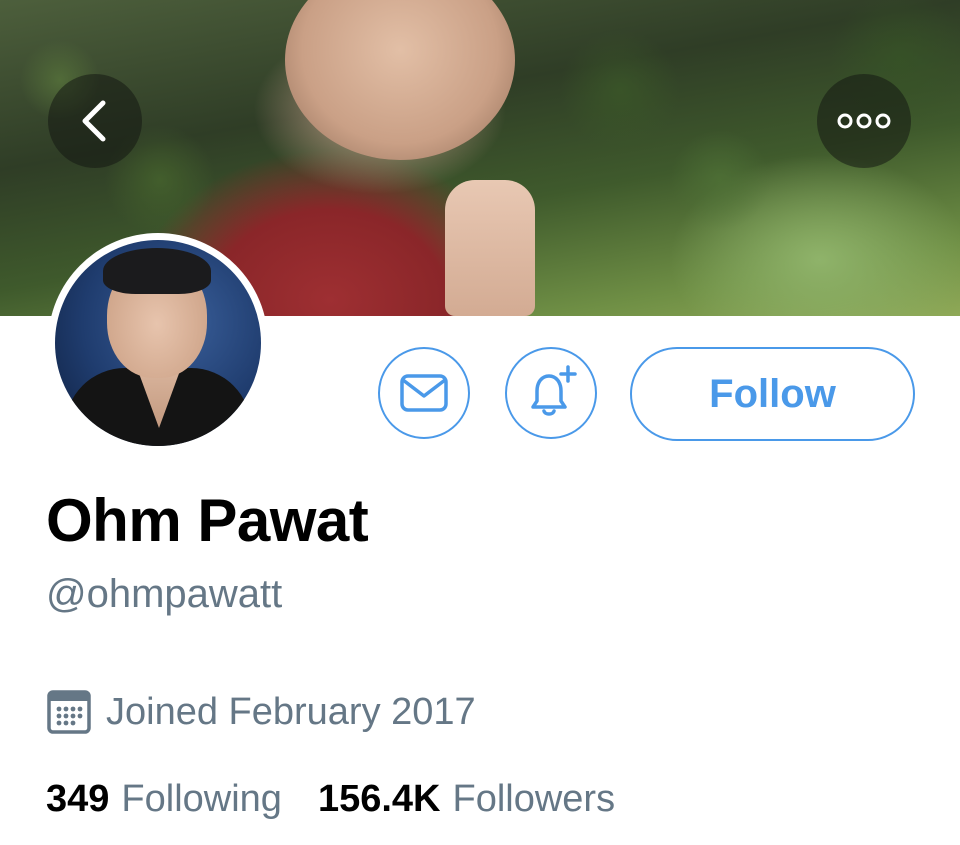 This screenshot has width=960, height=845. I want to click on back-button, so click(95, 121).